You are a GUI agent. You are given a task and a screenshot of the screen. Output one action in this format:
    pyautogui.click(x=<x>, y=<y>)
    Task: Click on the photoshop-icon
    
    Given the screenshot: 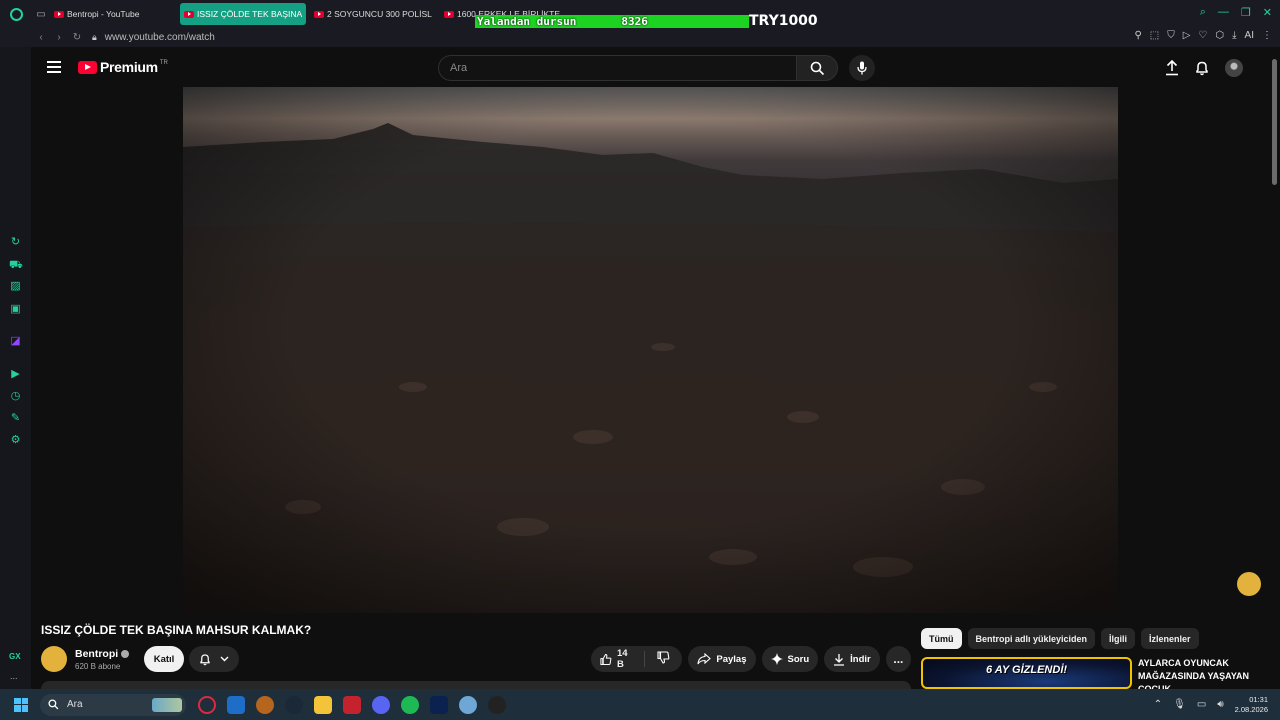 What is the action you would take?
    pyautogui.click(x=439, y=704)
    